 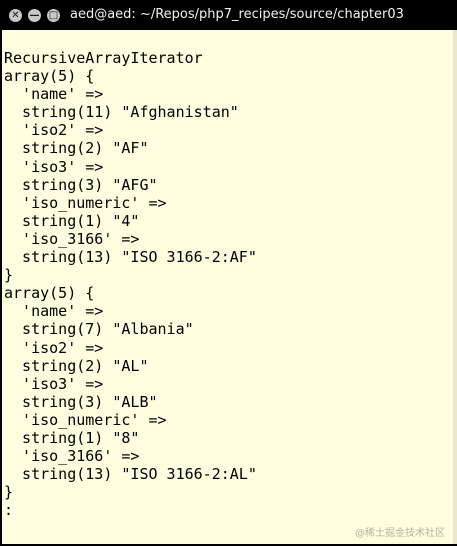 I want to click on watermark: @稀土掘金技术社区, so click(x=400, y=533).